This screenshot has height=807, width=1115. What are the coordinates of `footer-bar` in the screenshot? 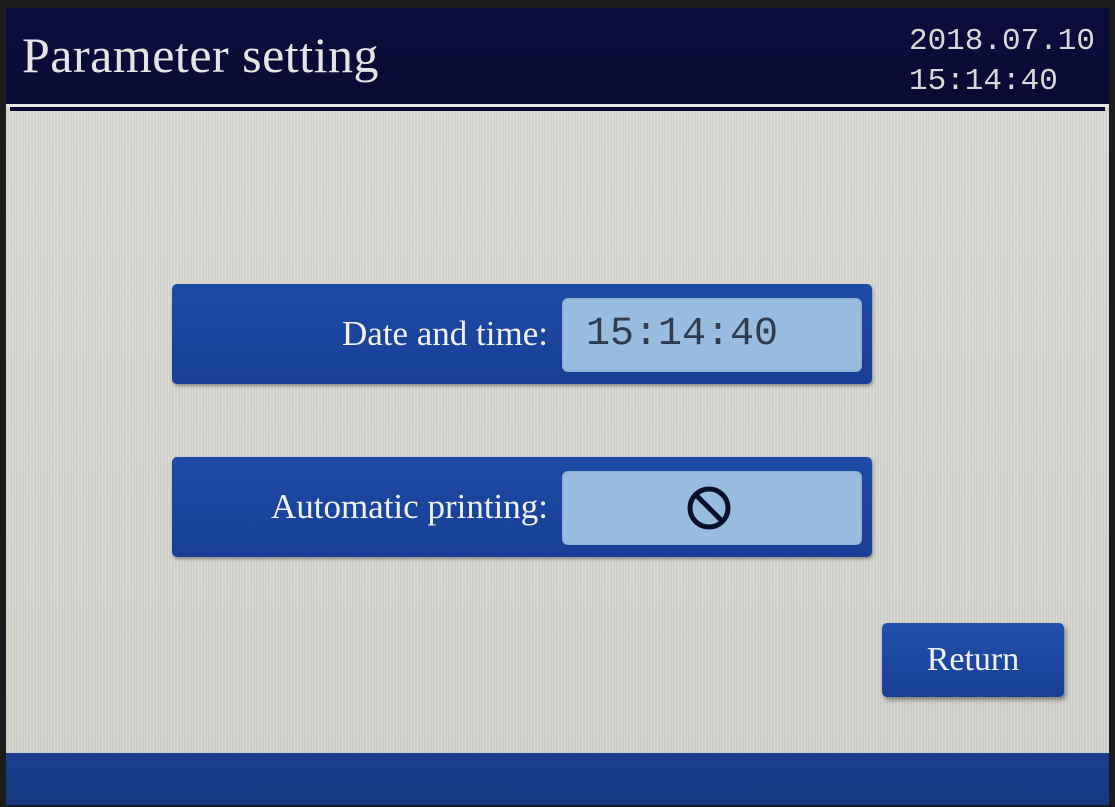 It's located at (557, 779).